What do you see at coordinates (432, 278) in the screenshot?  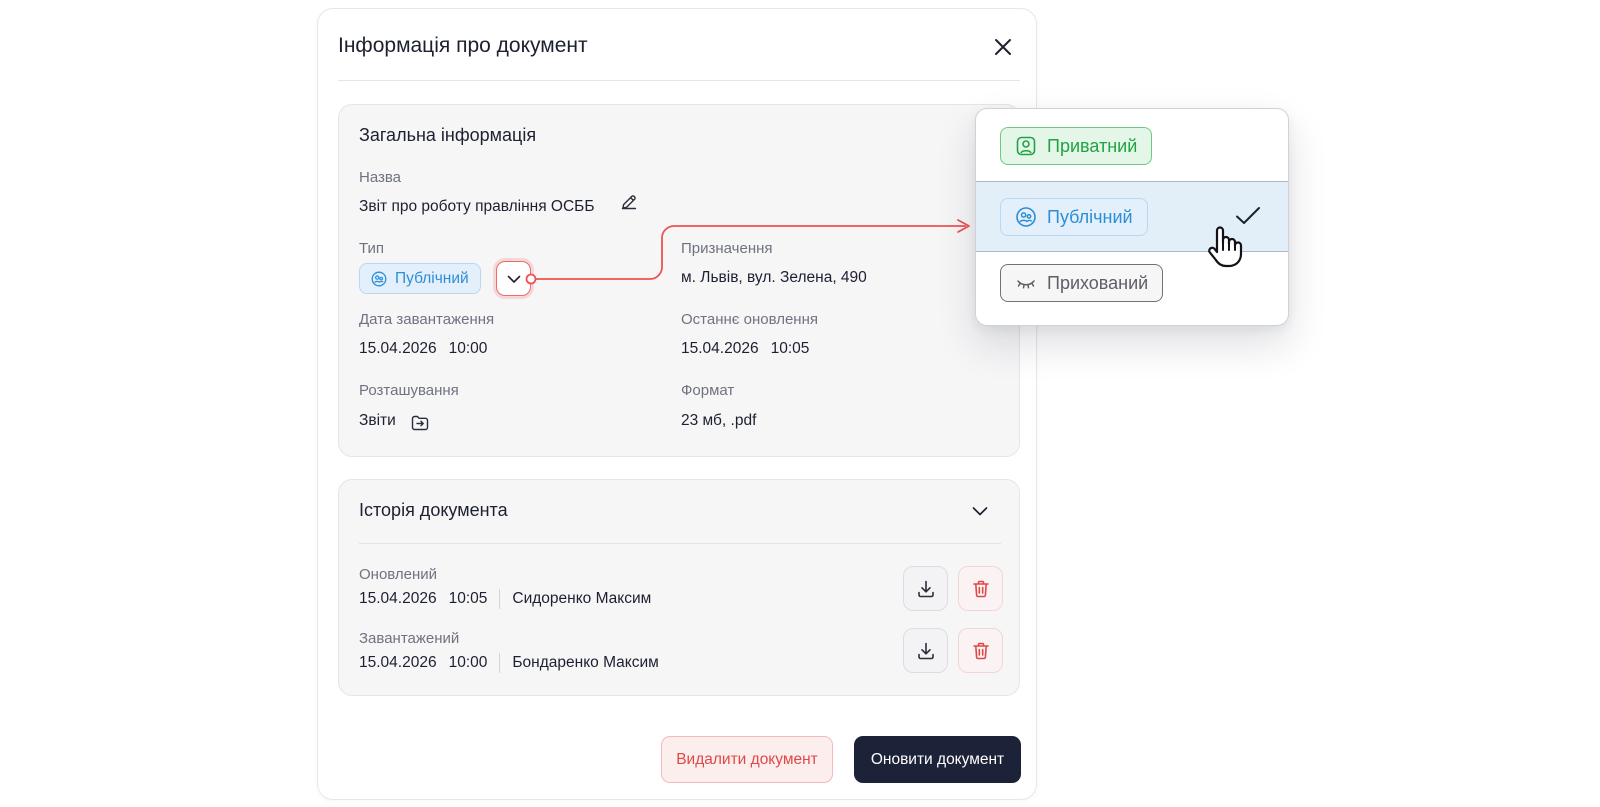 I see `type-chip-label: Публічний` at bounding box center [432, 278].